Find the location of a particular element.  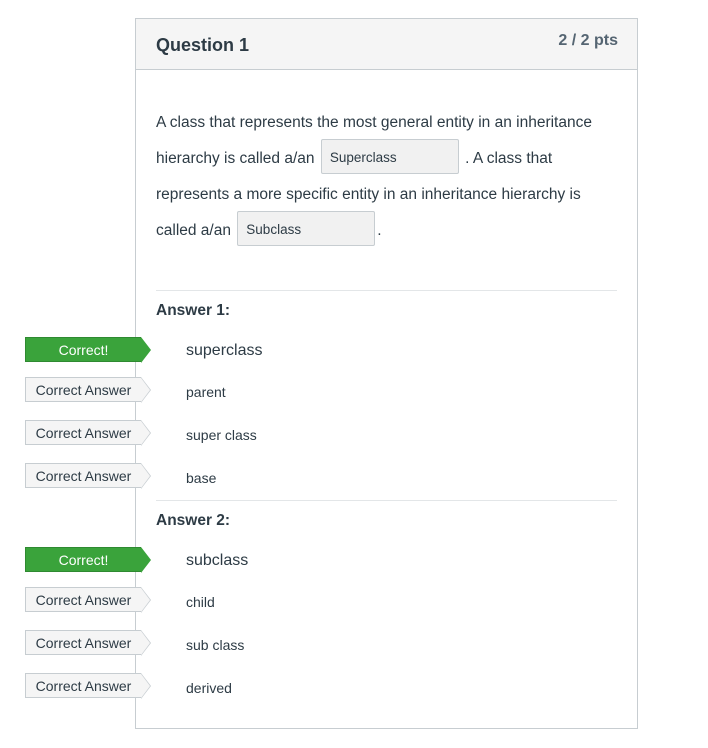

answer-1-alt-1: parent is located at coordinates (206, 392).